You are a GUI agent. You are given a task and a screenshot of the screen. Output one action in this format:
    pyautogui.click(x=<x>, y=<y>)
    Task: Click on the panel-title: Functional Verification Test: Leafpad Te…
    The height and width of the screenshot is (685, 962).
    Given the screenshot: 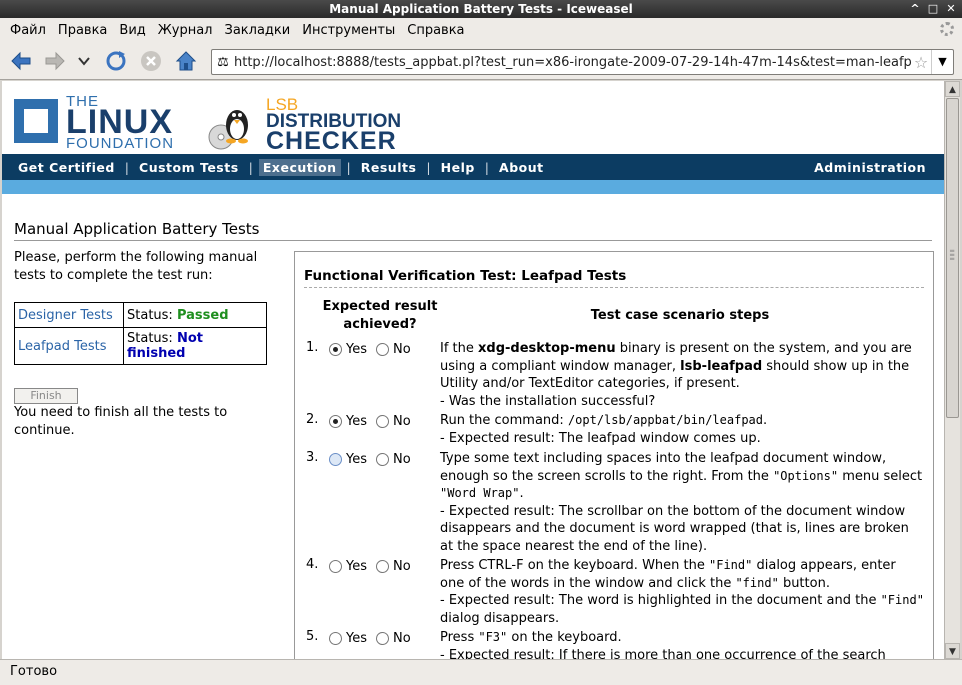 What is the action you would take?
    pyautogui.click(x=465, y=276)
    